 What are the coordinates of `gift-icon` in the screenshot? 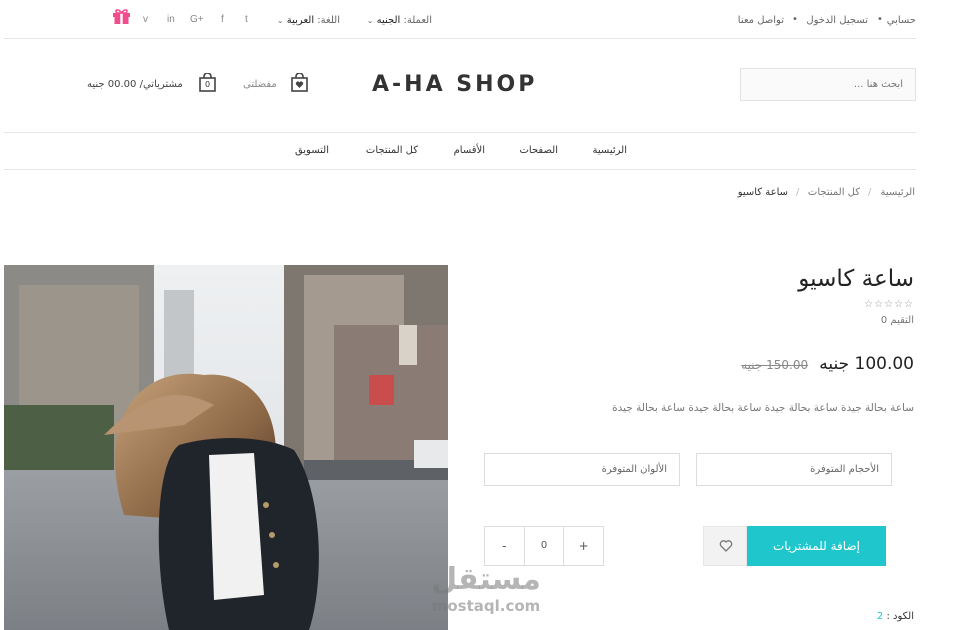 It's located at (121, 16).